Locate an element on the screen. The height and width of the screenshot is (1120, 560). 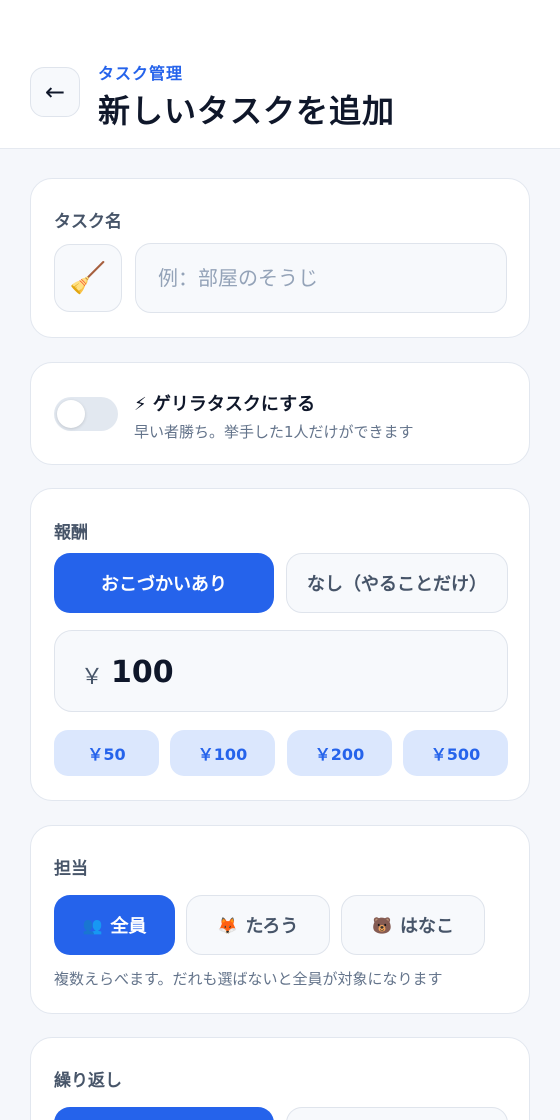
assignee-option-hanako: 🐻 はなこ is located at coordinates (413, 925).